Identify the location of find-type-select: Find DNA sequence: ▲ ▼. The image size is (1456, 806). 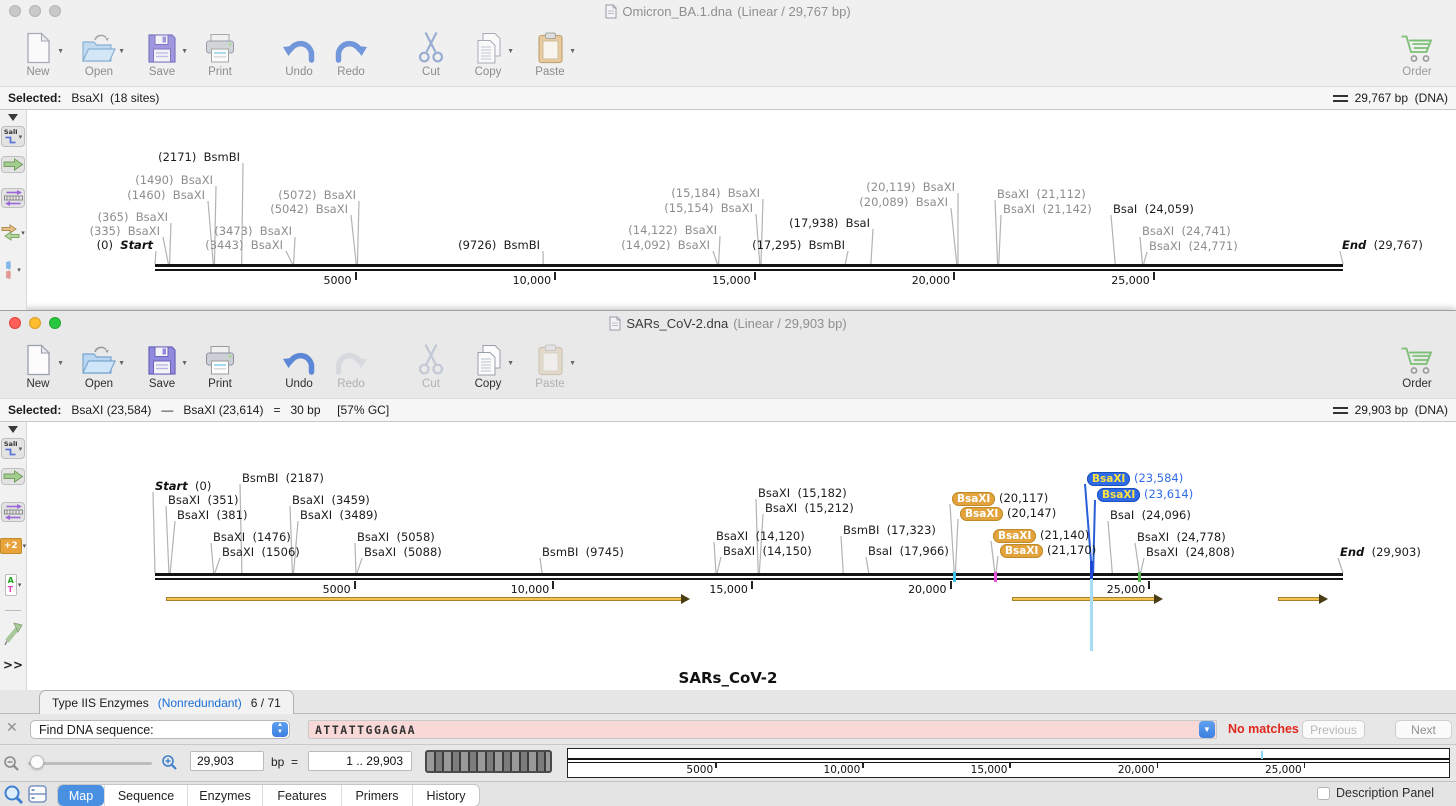
(160, 729).